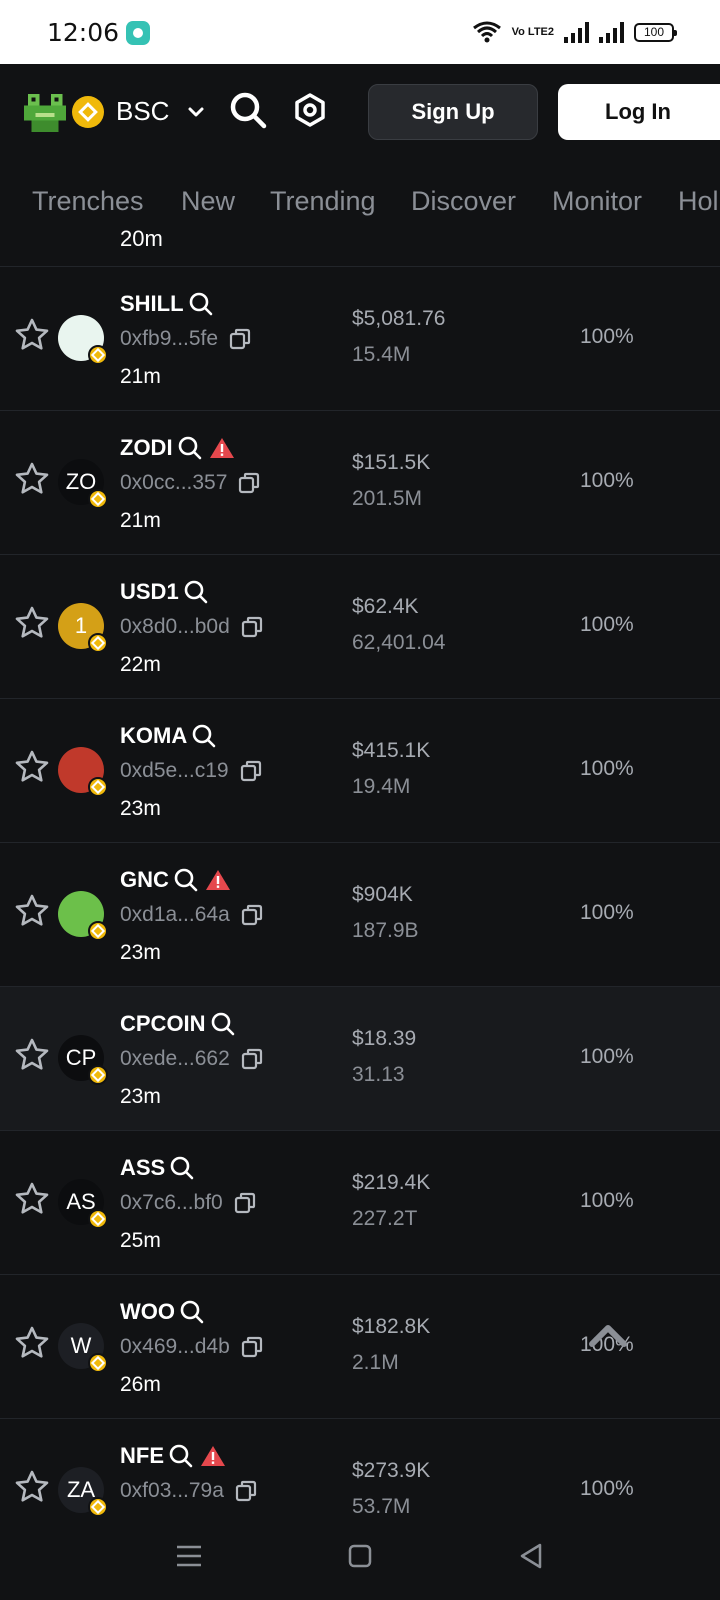 The width and height of the screenshot is (720, 1600). I want to click on token-name-line: USD1, so click(164, 592).